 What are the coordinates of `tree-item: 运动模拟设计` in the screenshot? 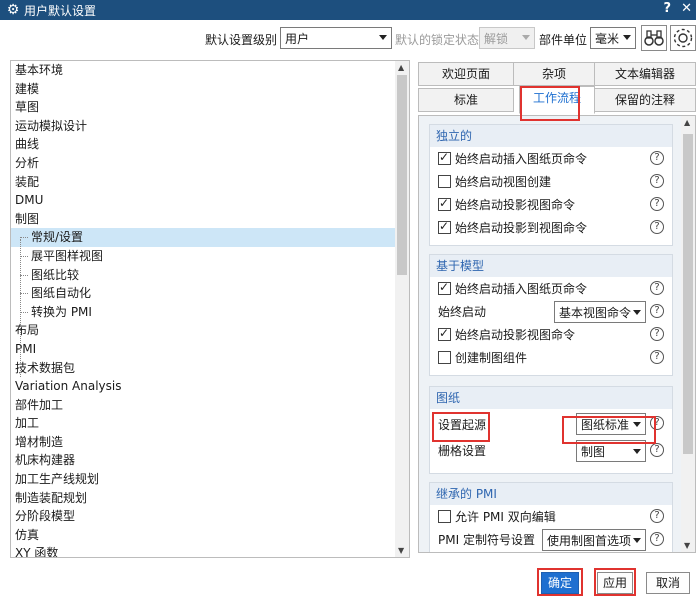 It's located at (210, 126).